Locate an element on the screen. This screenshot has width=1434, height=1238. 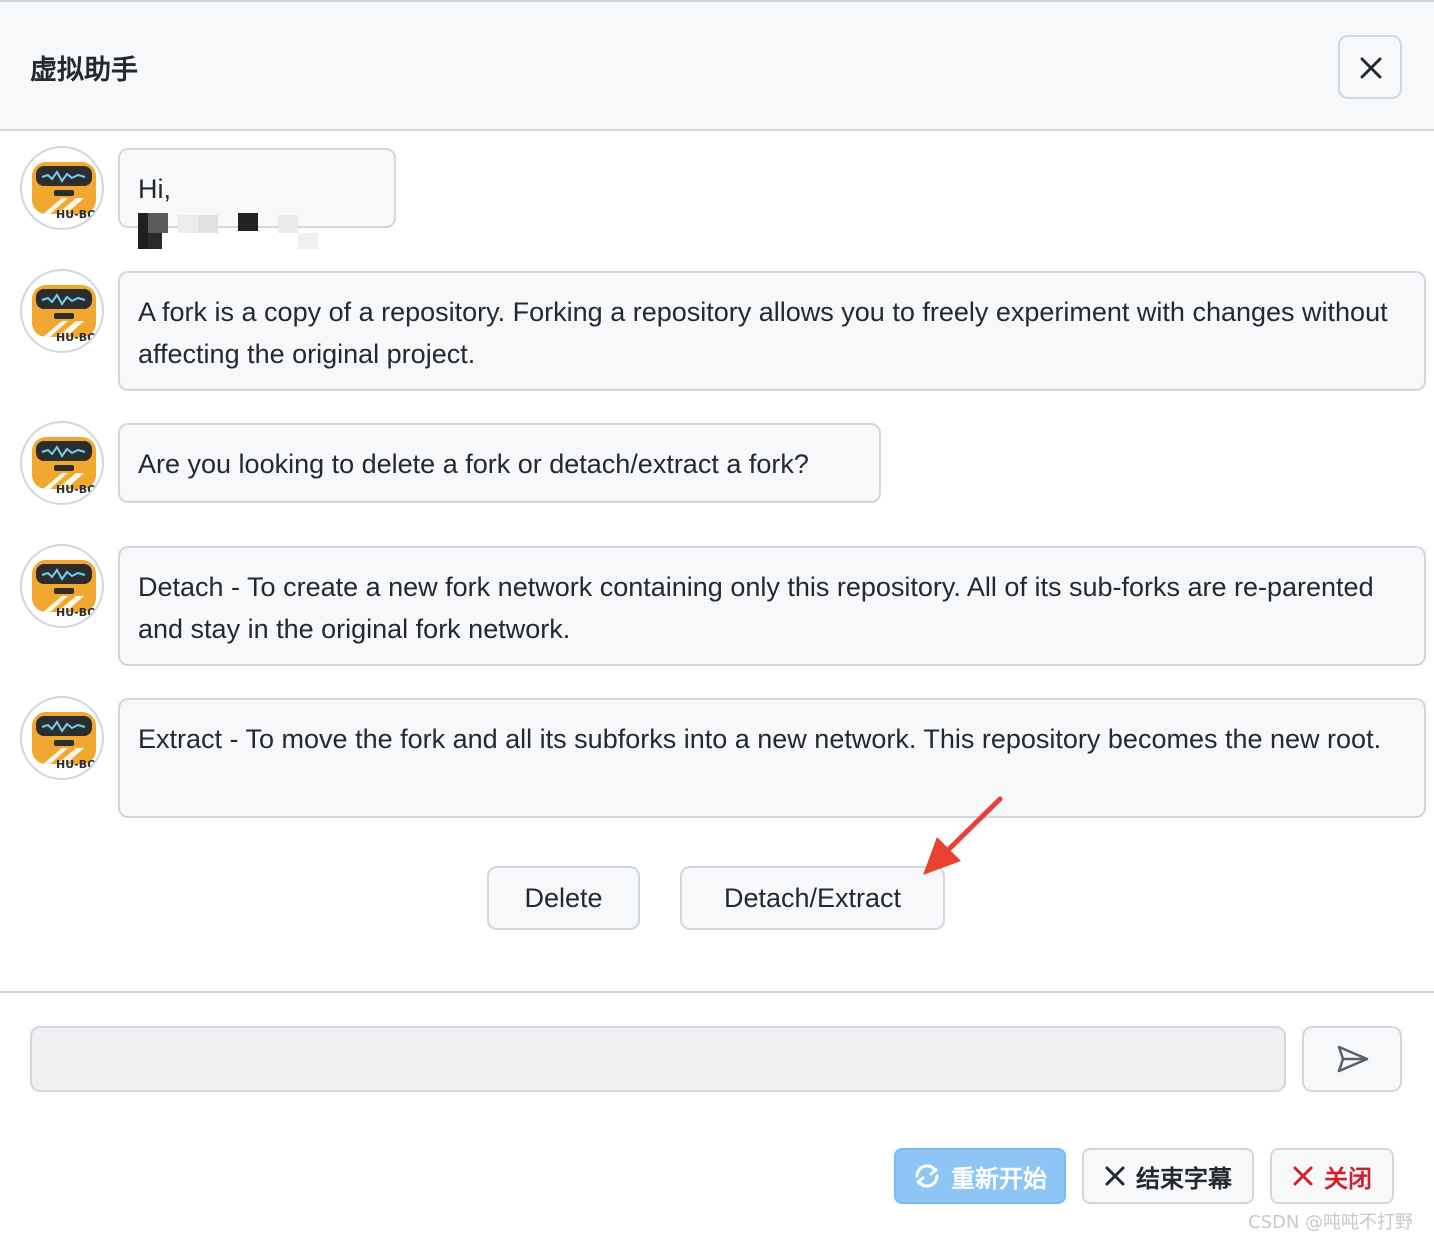
send-button is located at coordinates (1352, 1059).